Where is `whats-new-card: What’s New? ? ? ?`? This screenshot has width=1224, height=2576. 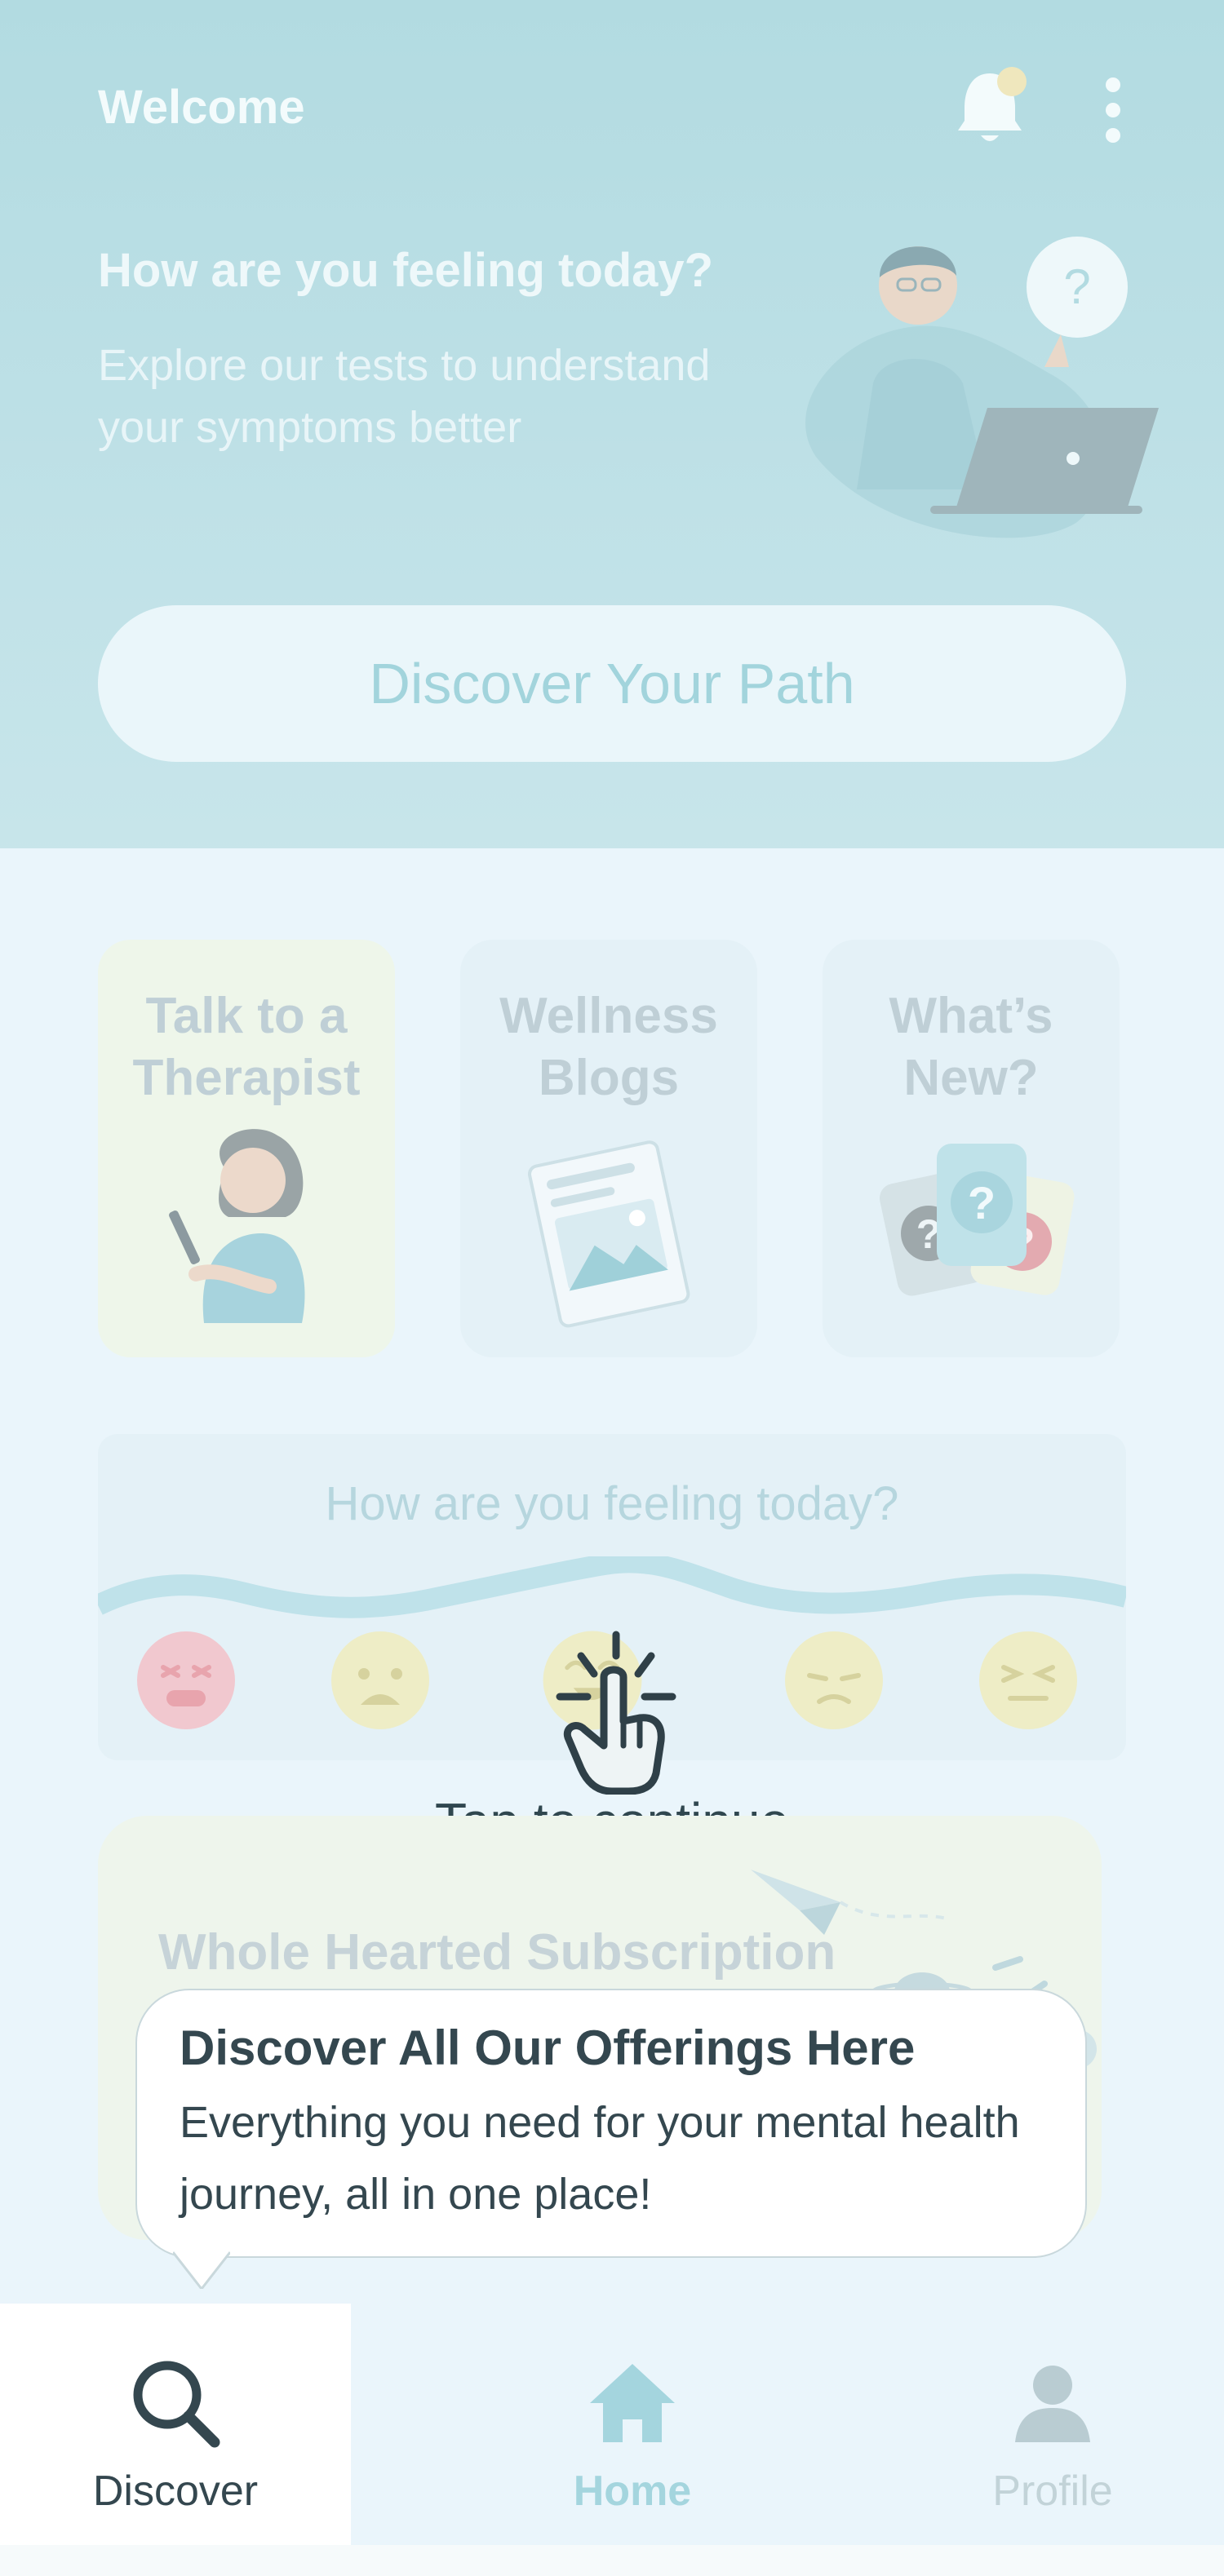 whats-new-card: What’s New? ? ? ? is located at coordinates (972, 1148).